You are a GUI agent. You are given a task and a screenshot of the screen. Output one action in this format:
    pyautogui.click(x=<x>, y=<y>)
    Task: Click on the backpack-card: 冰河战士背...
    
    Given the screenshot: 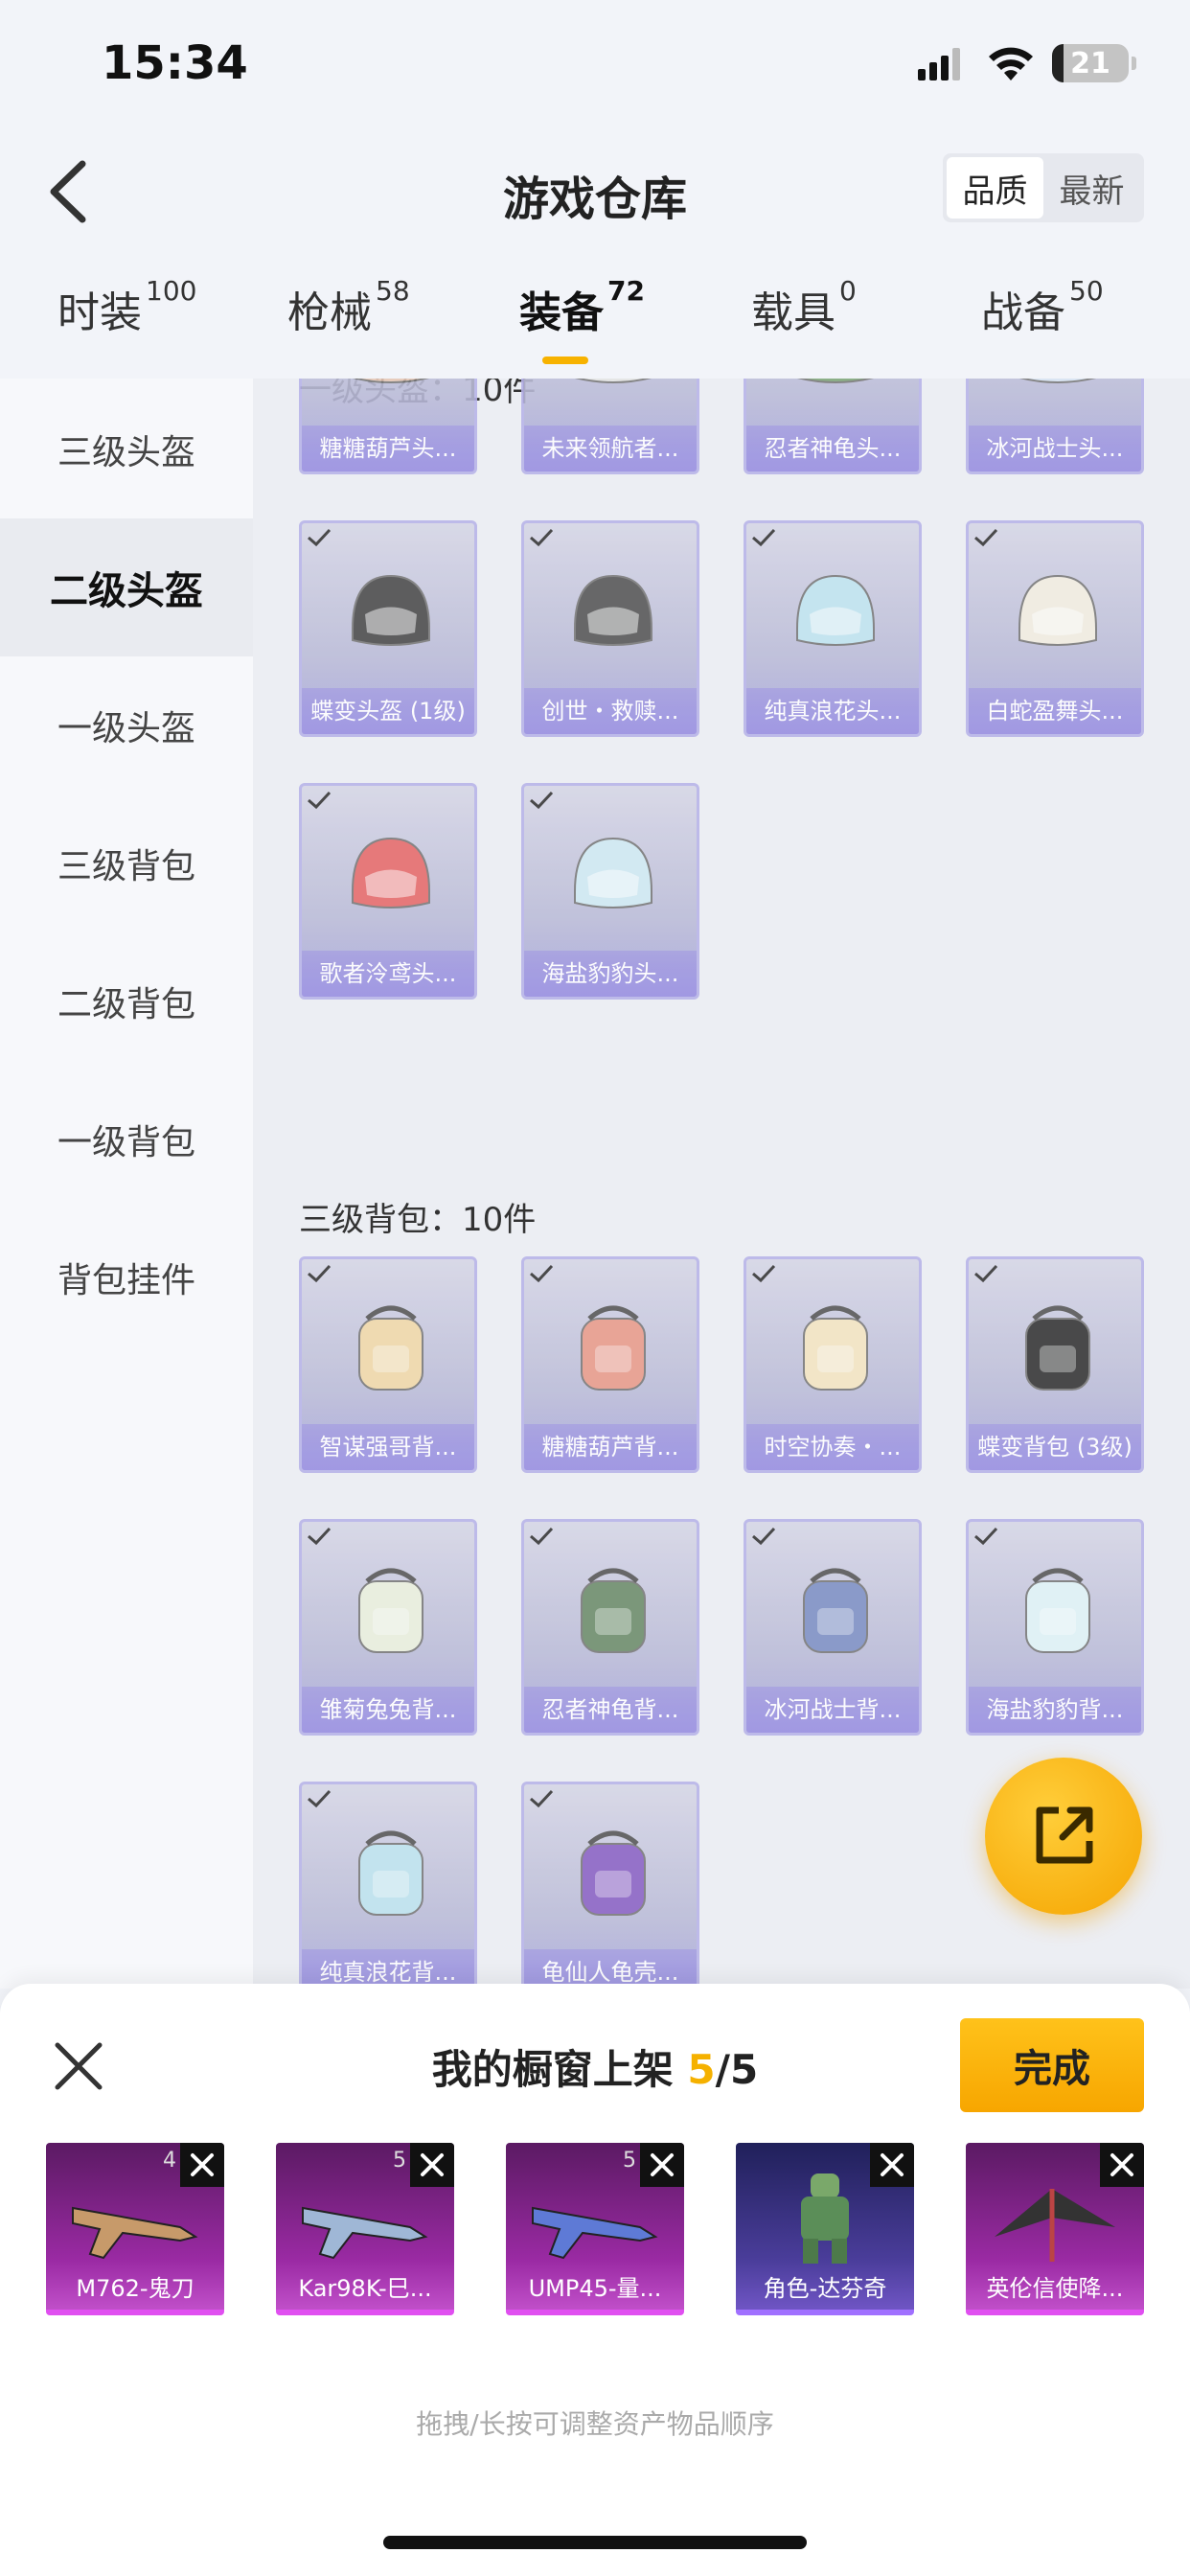 What is the action you would take?
    pyautogui.click(x=833, y=1627)
    